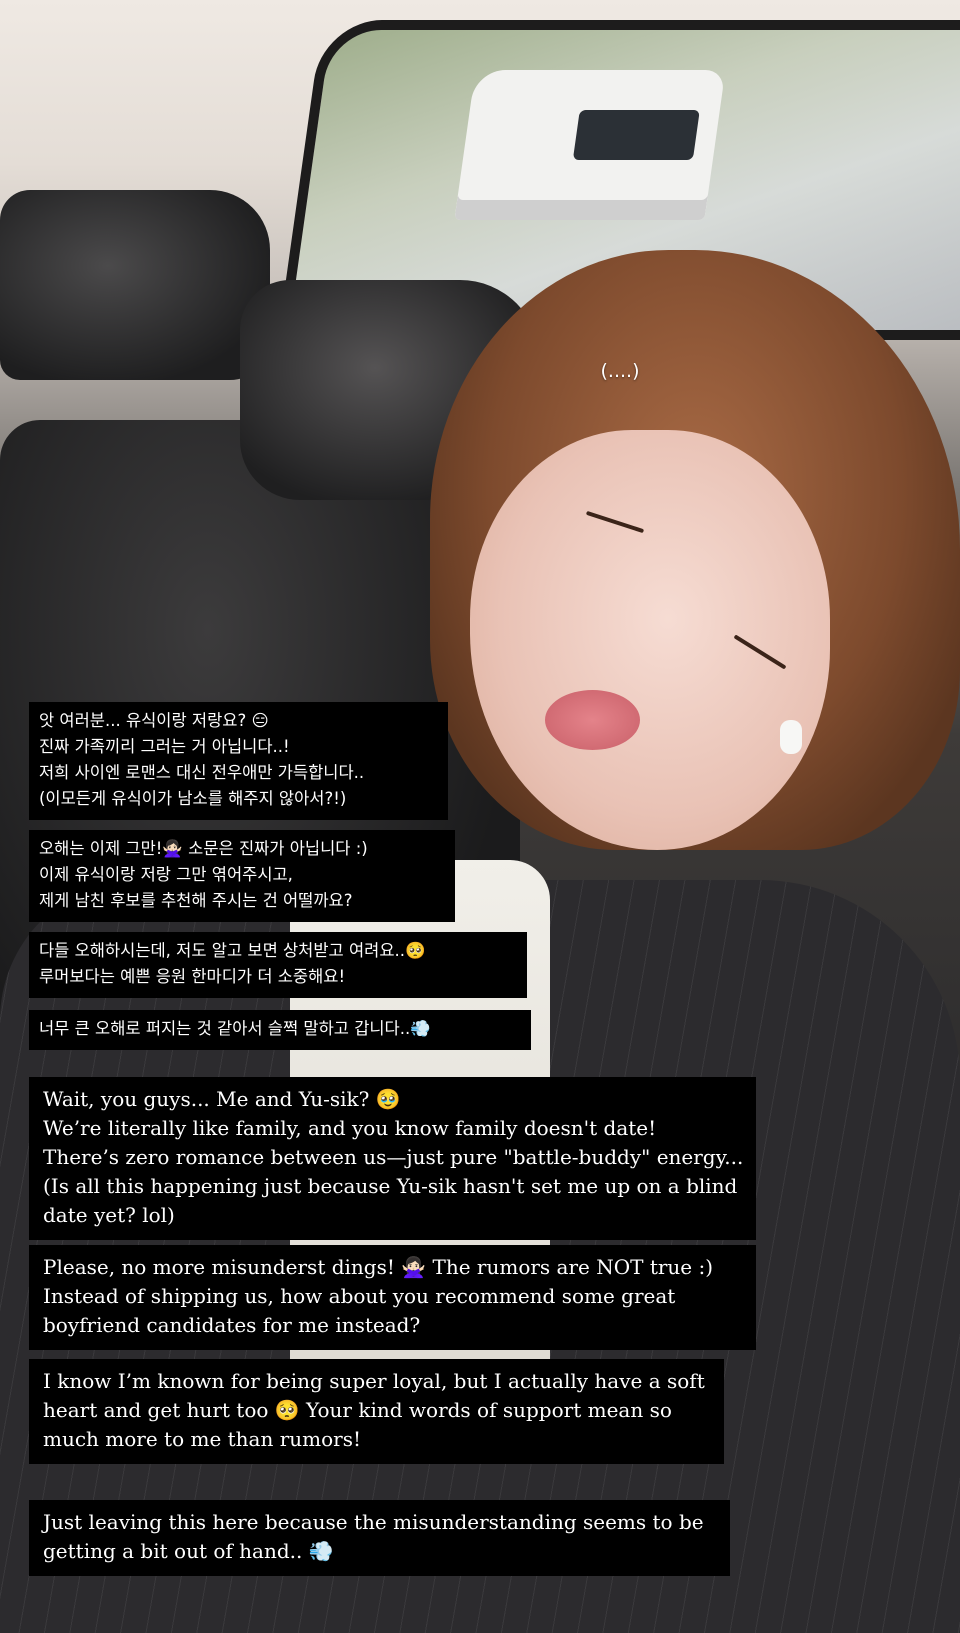  I want to click on caption-korean-4: 너무 큰 오해로 퍼지는 것 같아서 슬쩍 말하고 갑니다..💨, so click(280, 1030).